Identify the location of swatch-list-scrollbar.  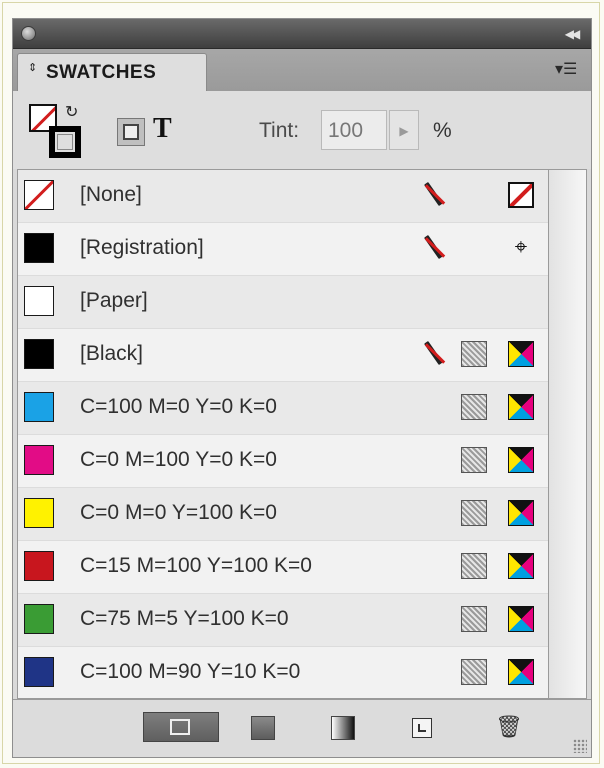
(568, 434).